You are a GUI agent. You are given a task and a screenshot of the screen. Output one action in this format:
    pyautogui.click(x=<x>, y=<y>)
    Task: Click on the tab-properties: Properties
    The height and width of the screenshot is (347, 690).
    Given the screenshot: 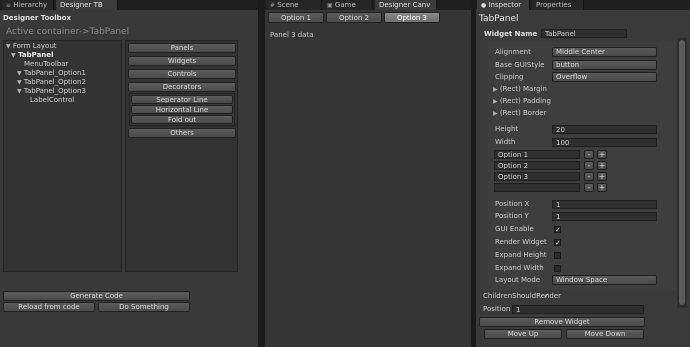 What is the action you would take?
    pyautogui.click(x=558, y=5)
    